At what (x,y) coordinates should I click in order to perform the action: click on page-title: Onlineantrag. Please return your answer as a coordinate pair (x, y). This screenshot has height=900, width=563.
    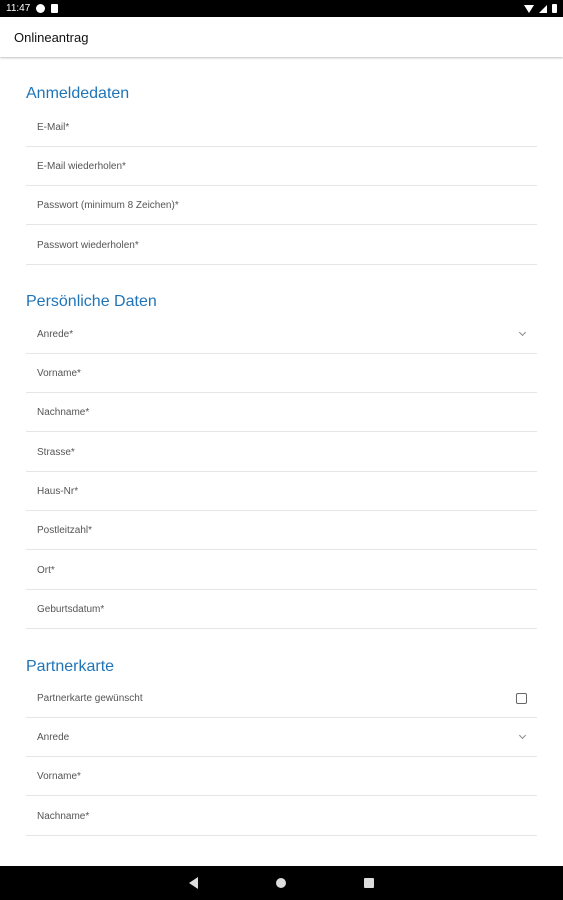
    Looking at the image, I should click on (51, 37).